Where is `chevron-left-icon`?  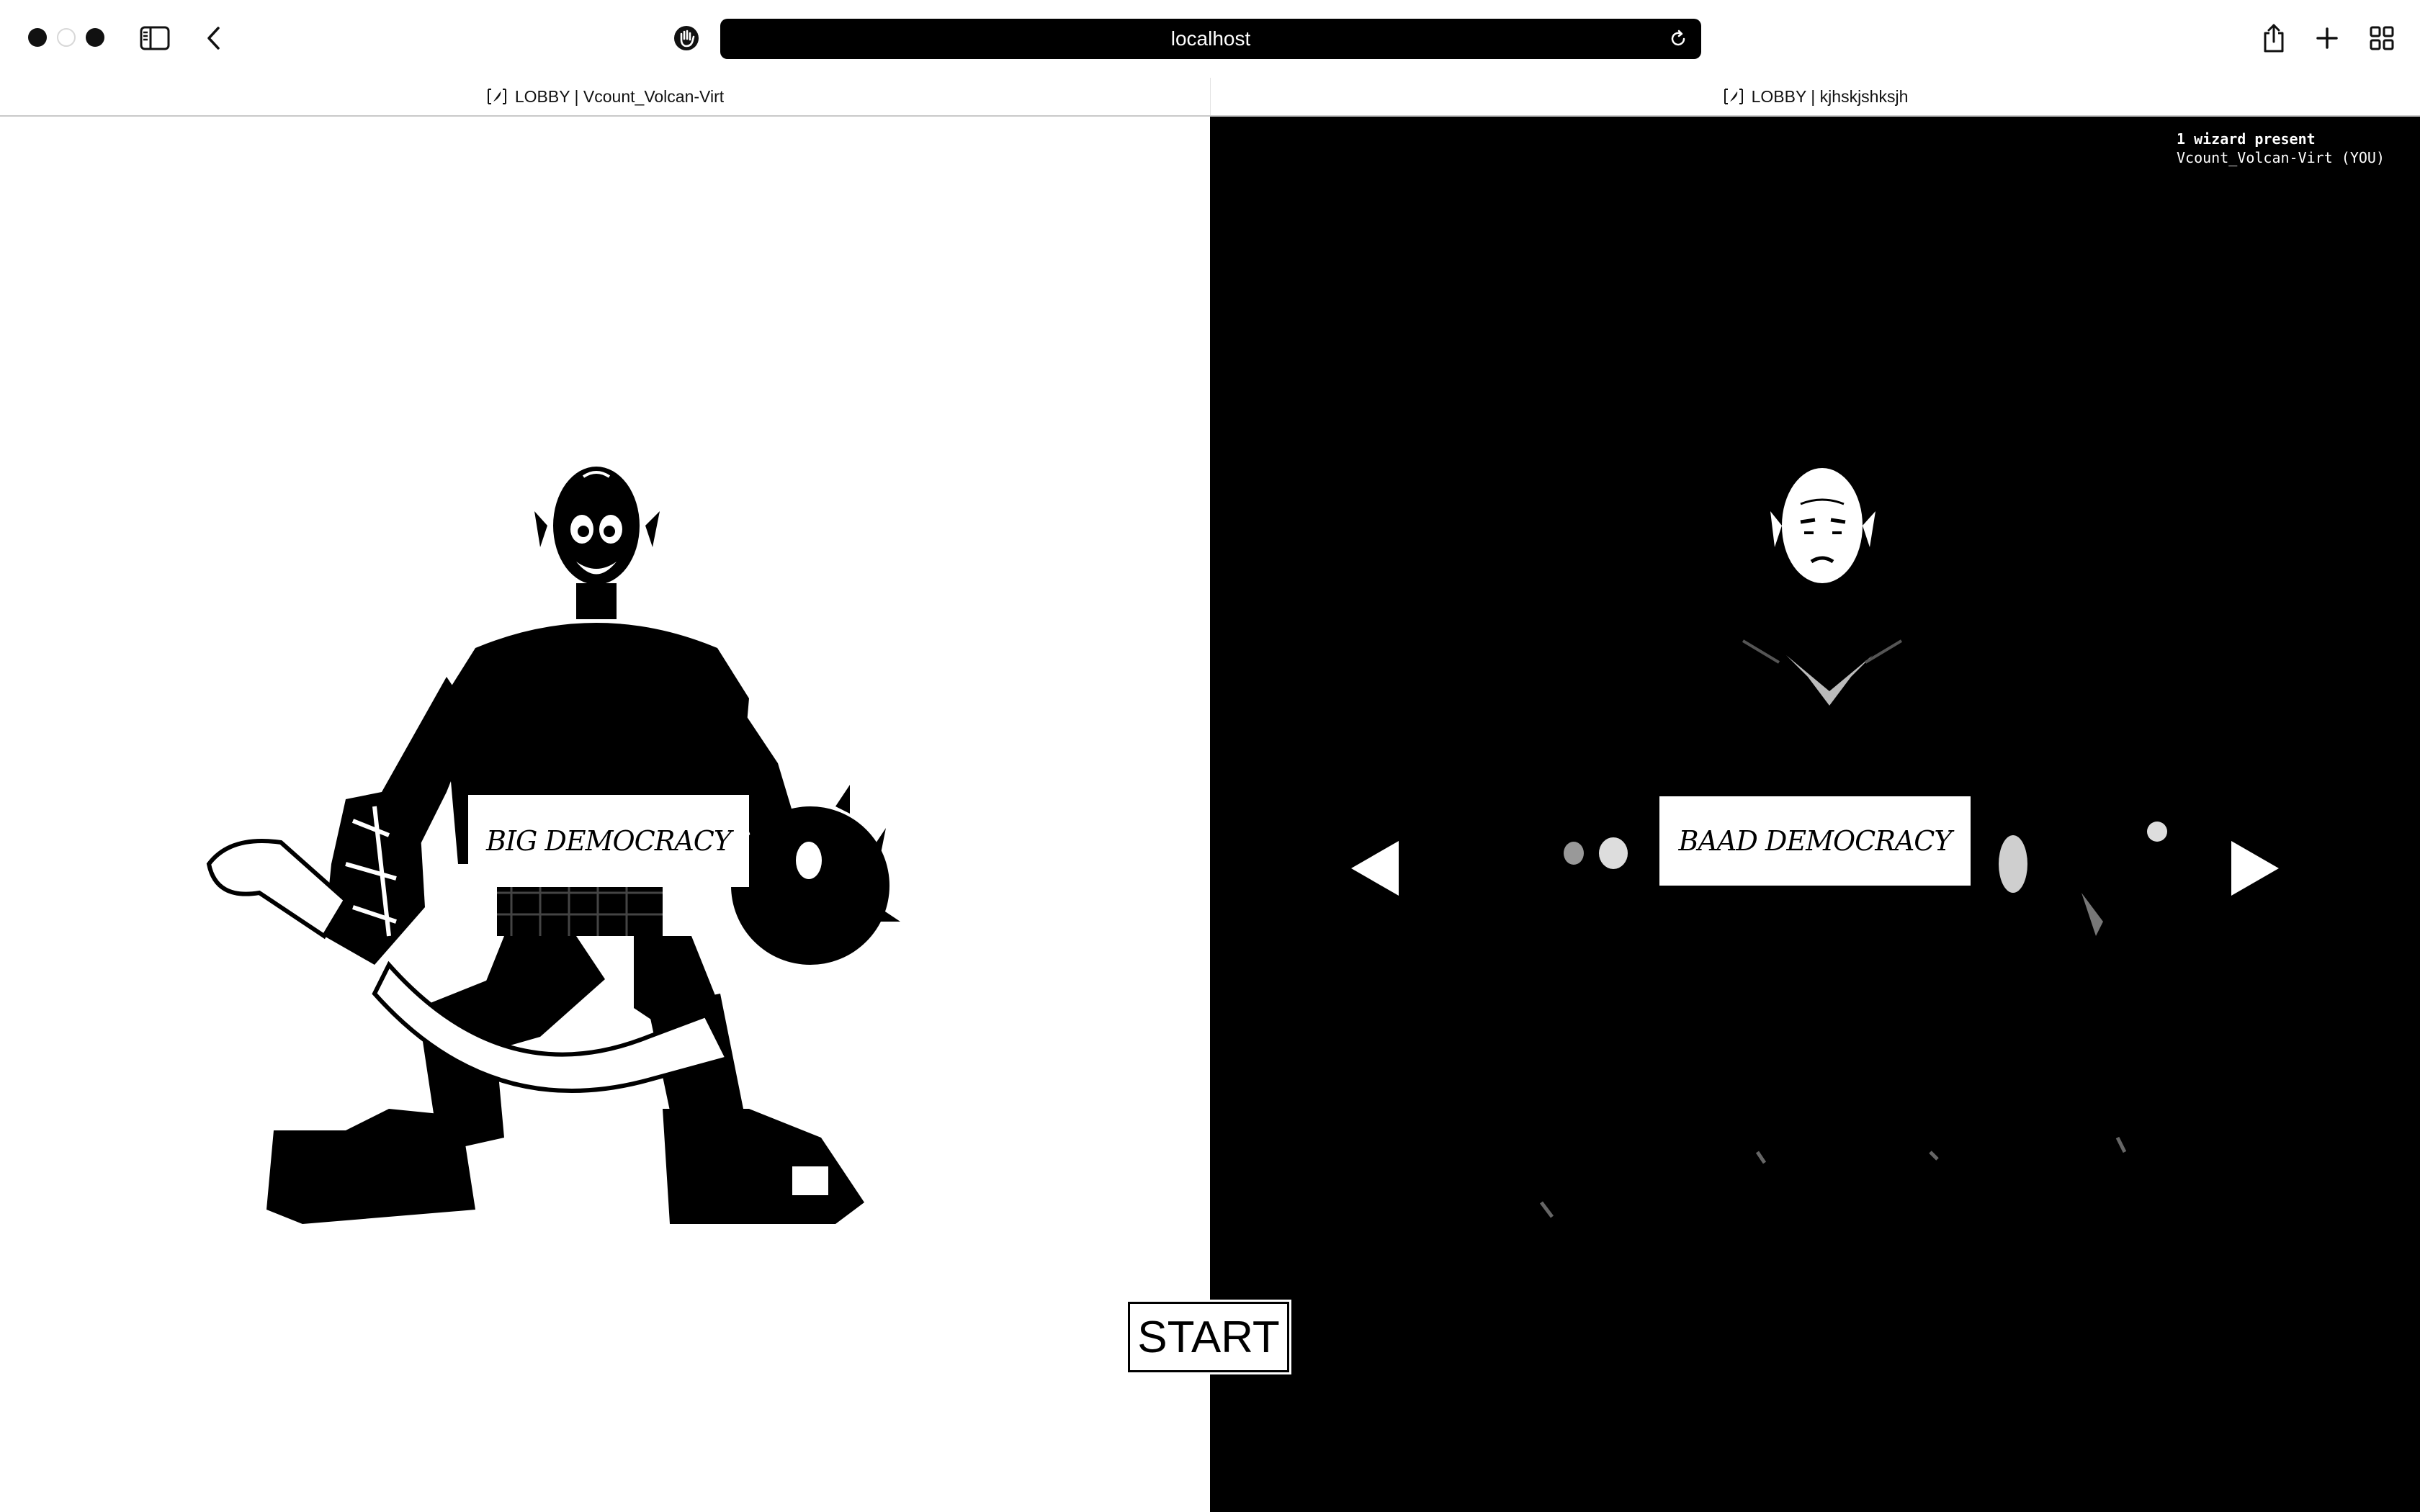
chevron-left-icon is located at coordinates (214, 38).